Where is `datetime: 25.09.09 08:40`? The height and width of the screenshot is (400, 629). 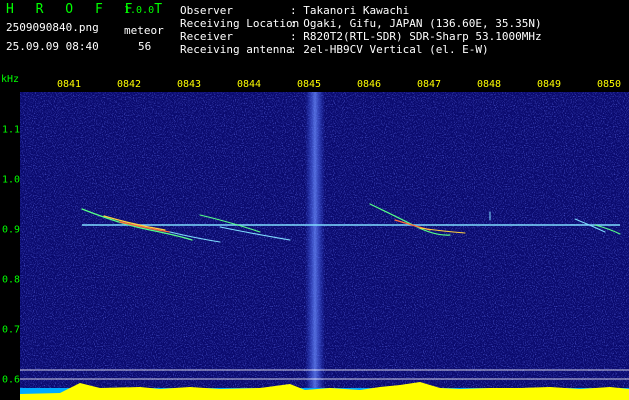 datetime: 25.09.09 08:40 is located at coordinates (52, 46).